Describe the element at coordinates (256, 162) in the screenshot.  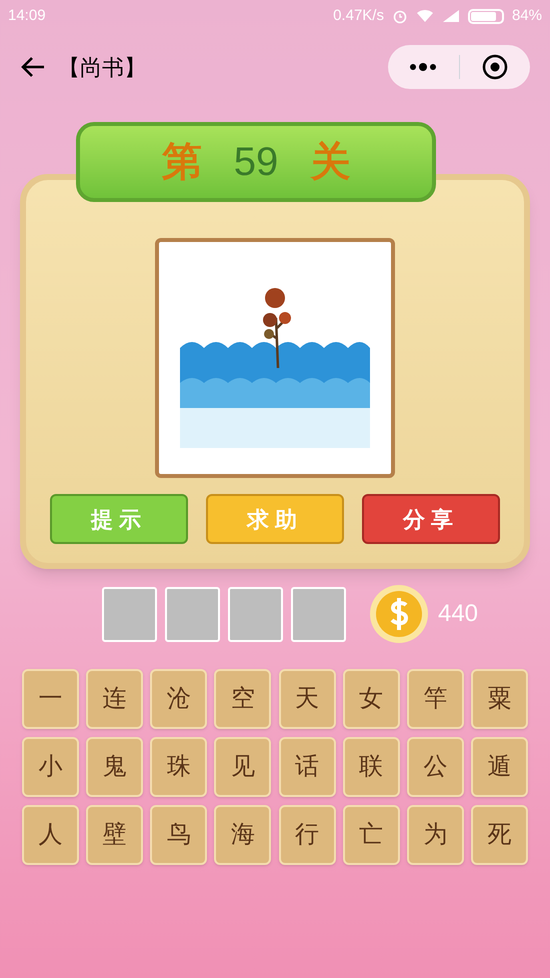
I see `level-number: 59` at that location.